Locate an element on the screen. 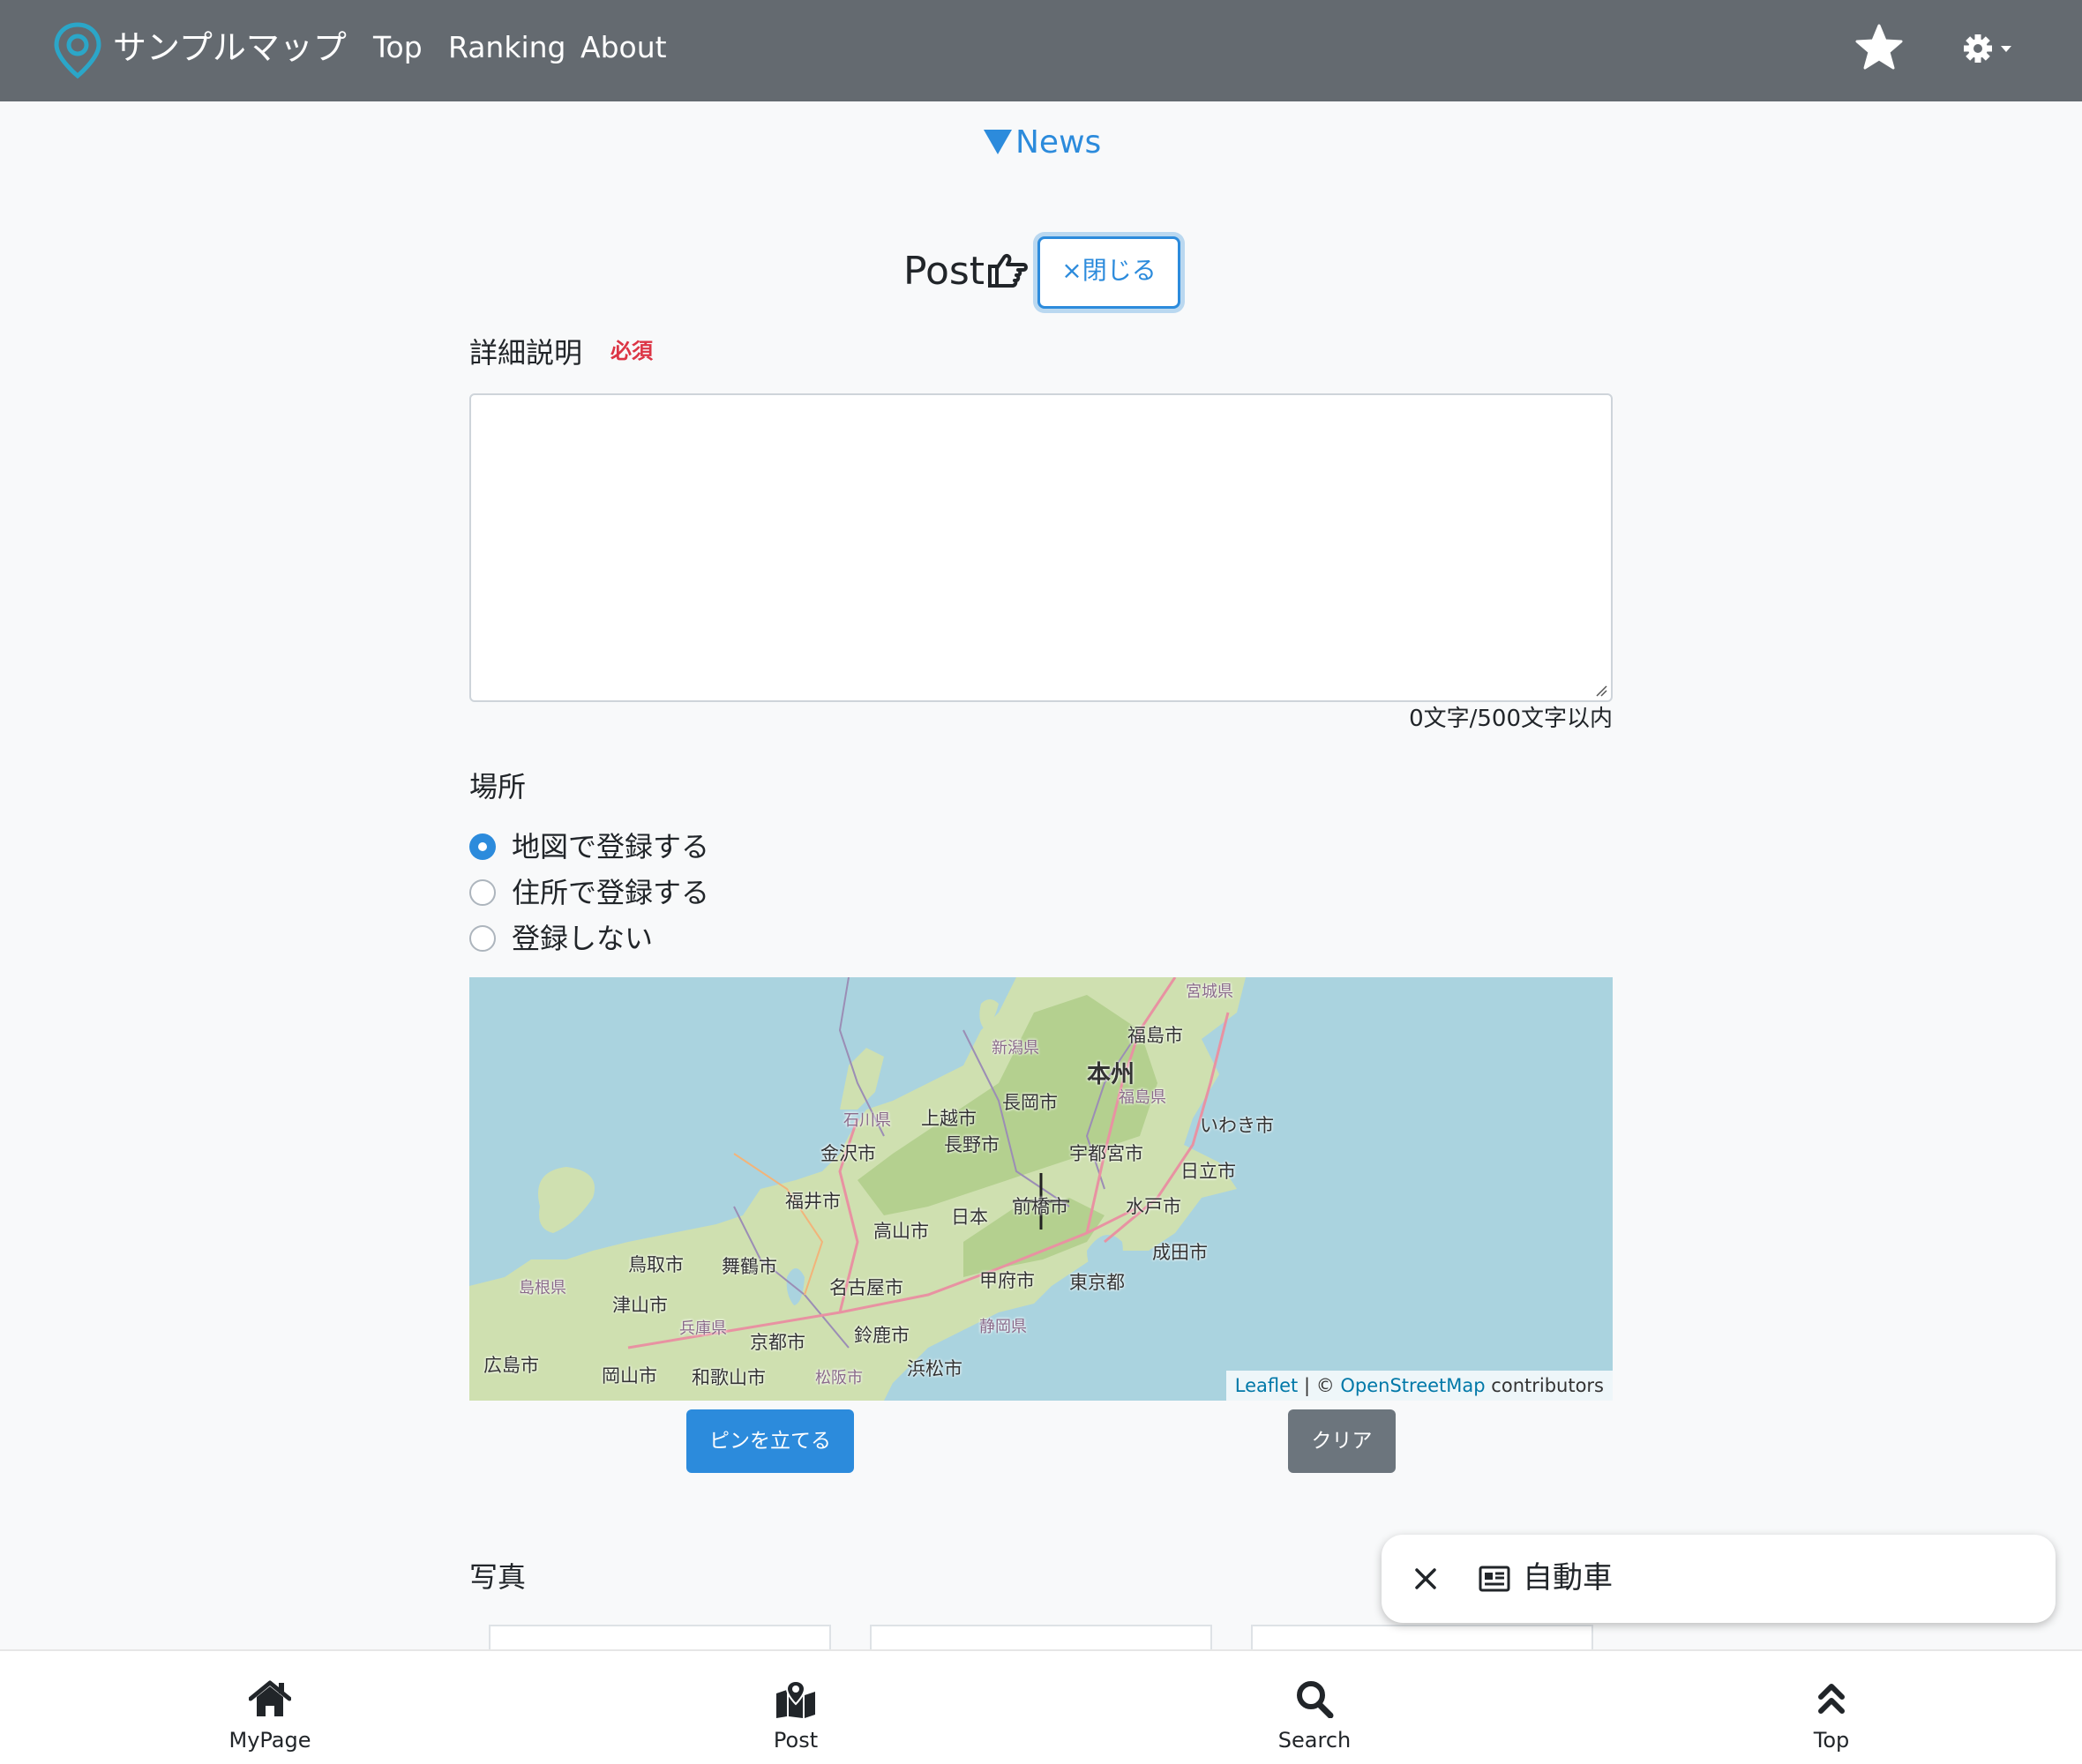  map-label: 浜松市 is located at coordinates (935, 1368).